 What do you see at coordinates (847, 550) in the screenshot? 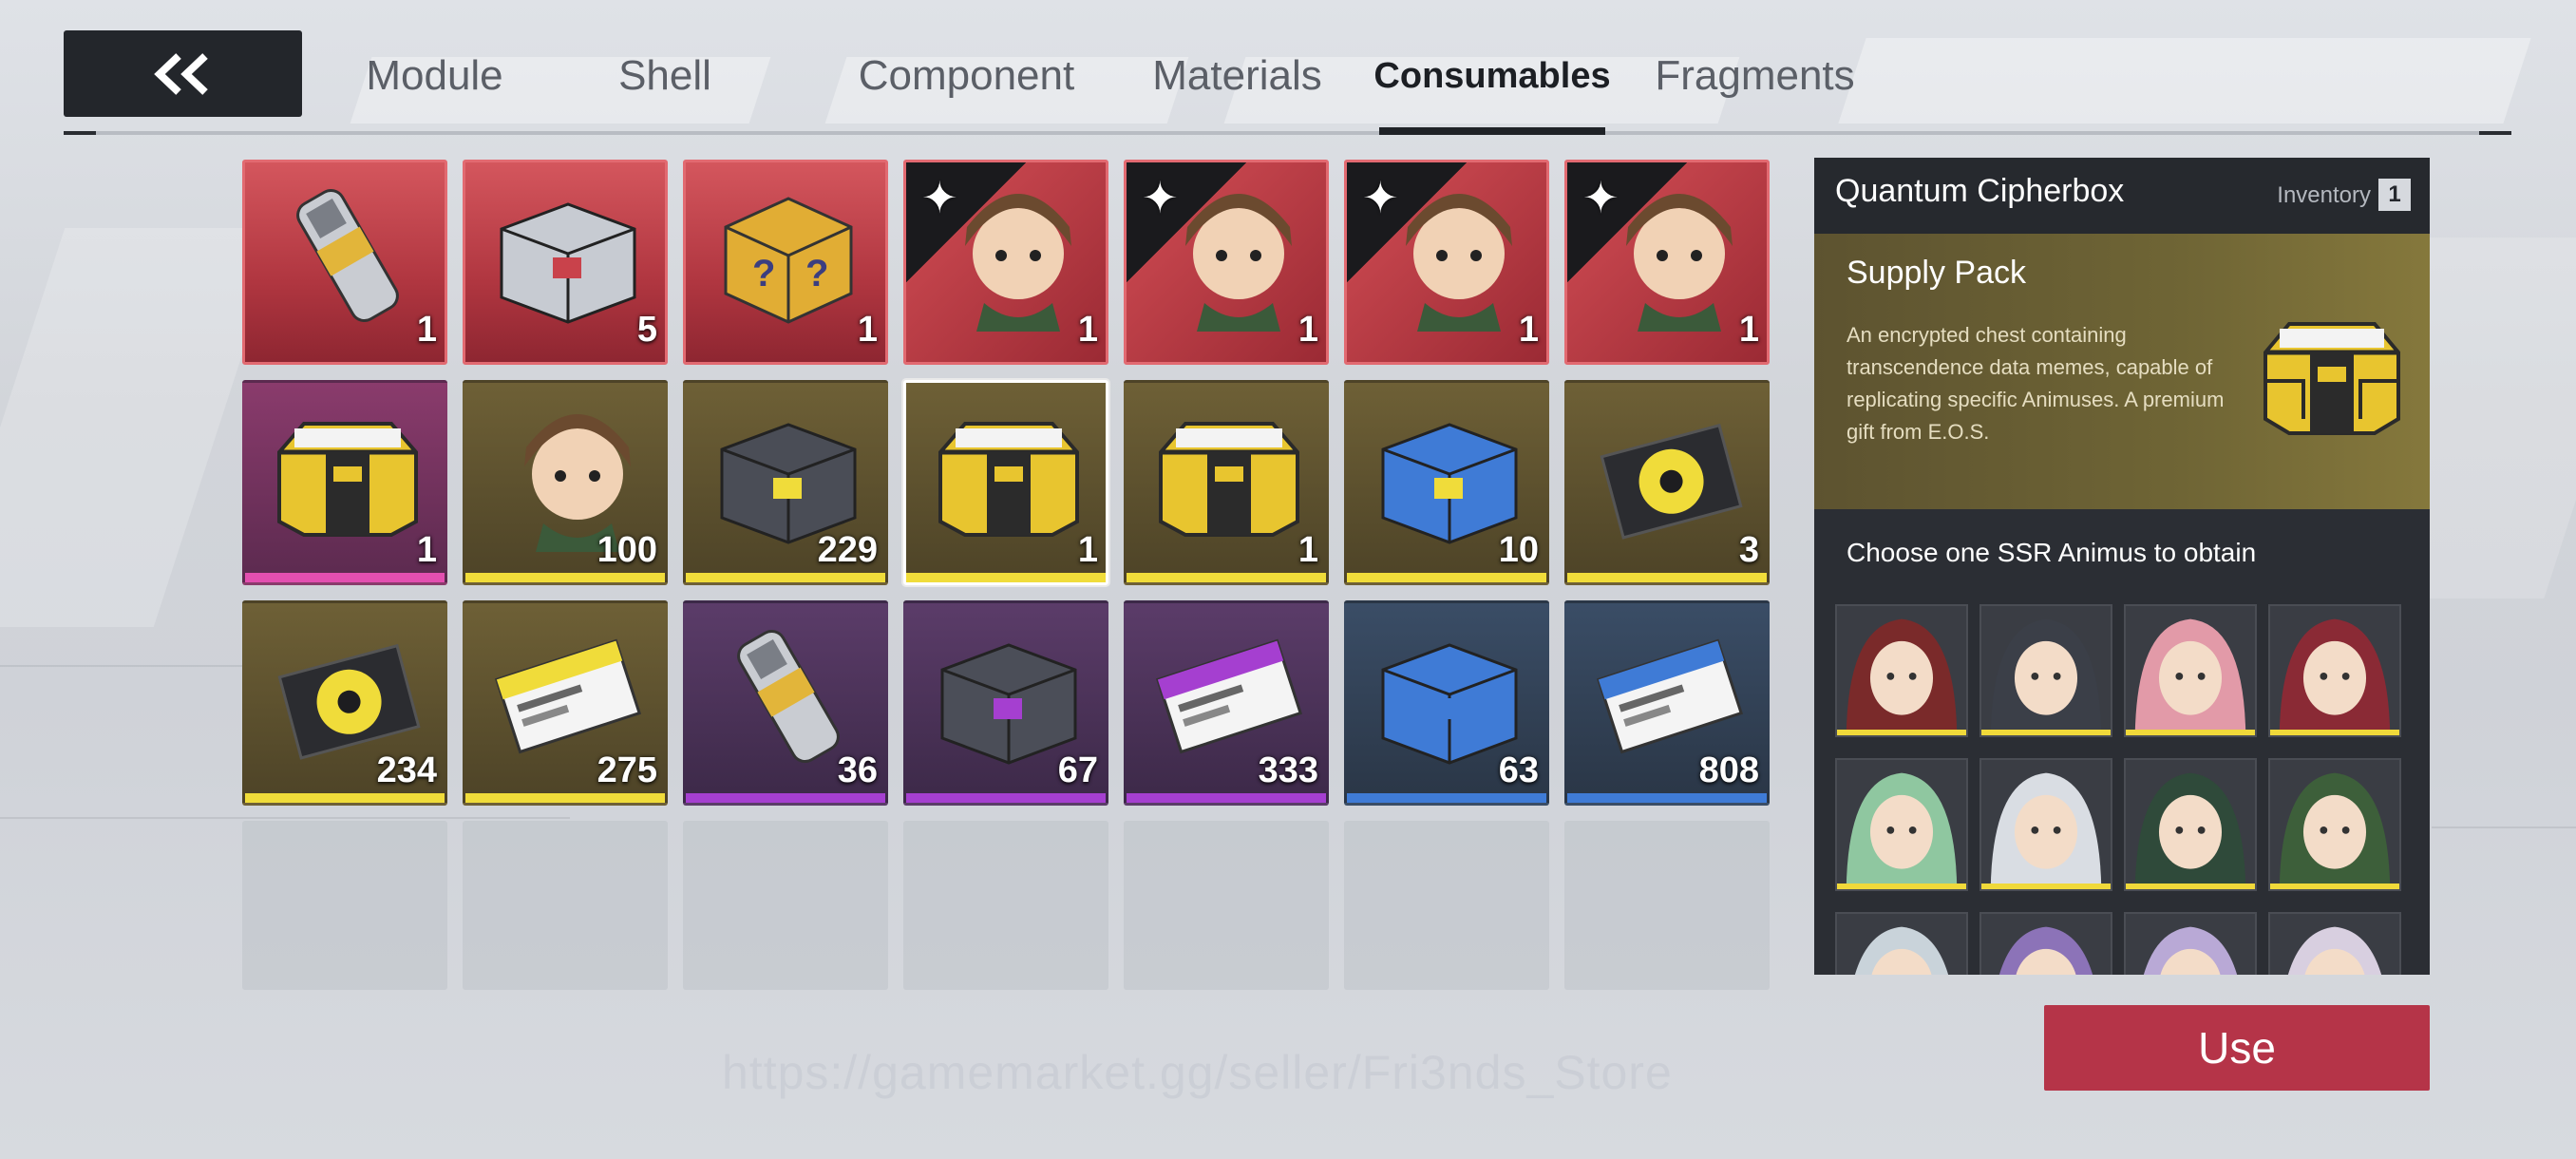
I see `item-count: 229` at bounding box center [847, 550].